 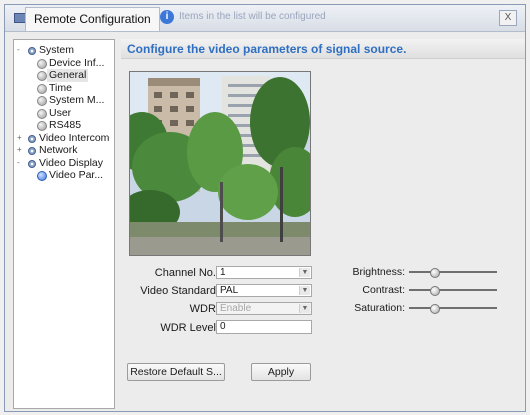 I want to click on tree-item-label: Video Intercom, so click(x=74, y=137).